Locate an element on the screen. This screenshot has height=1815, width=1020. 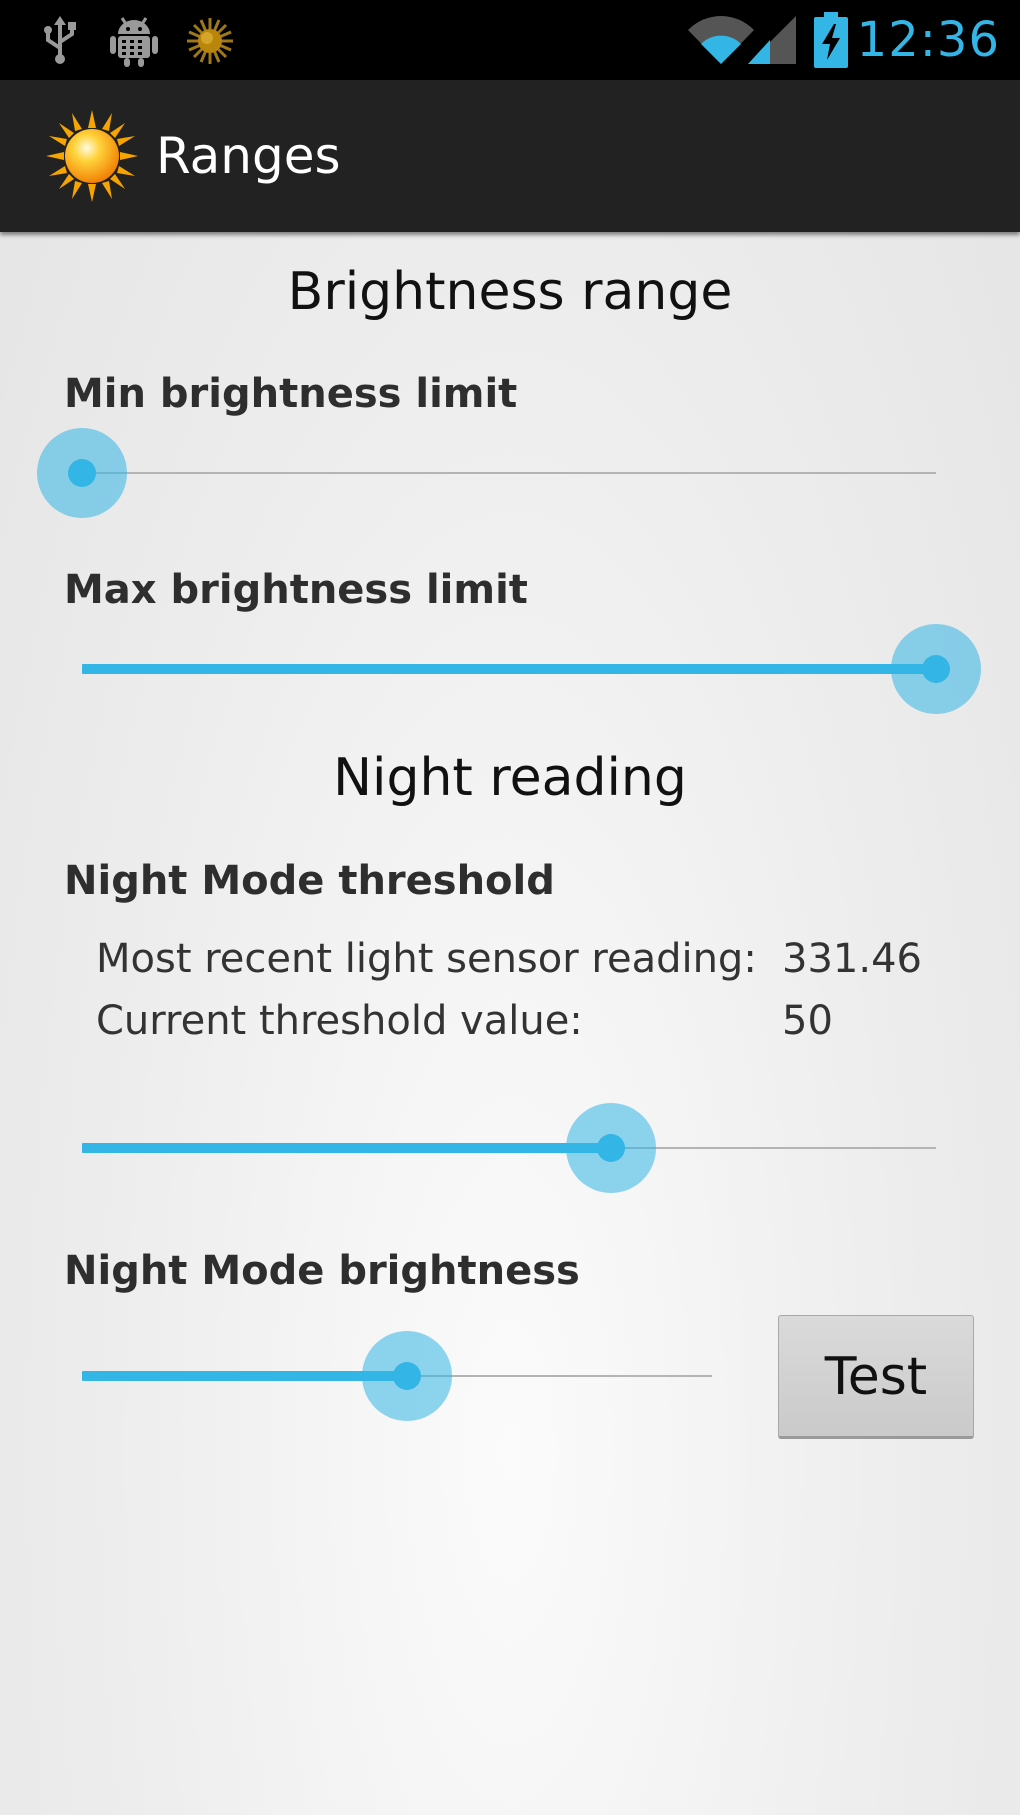
sensor-reading-row: Most recent light sensor reading: 331.46 is located at coordinates (526, 959).